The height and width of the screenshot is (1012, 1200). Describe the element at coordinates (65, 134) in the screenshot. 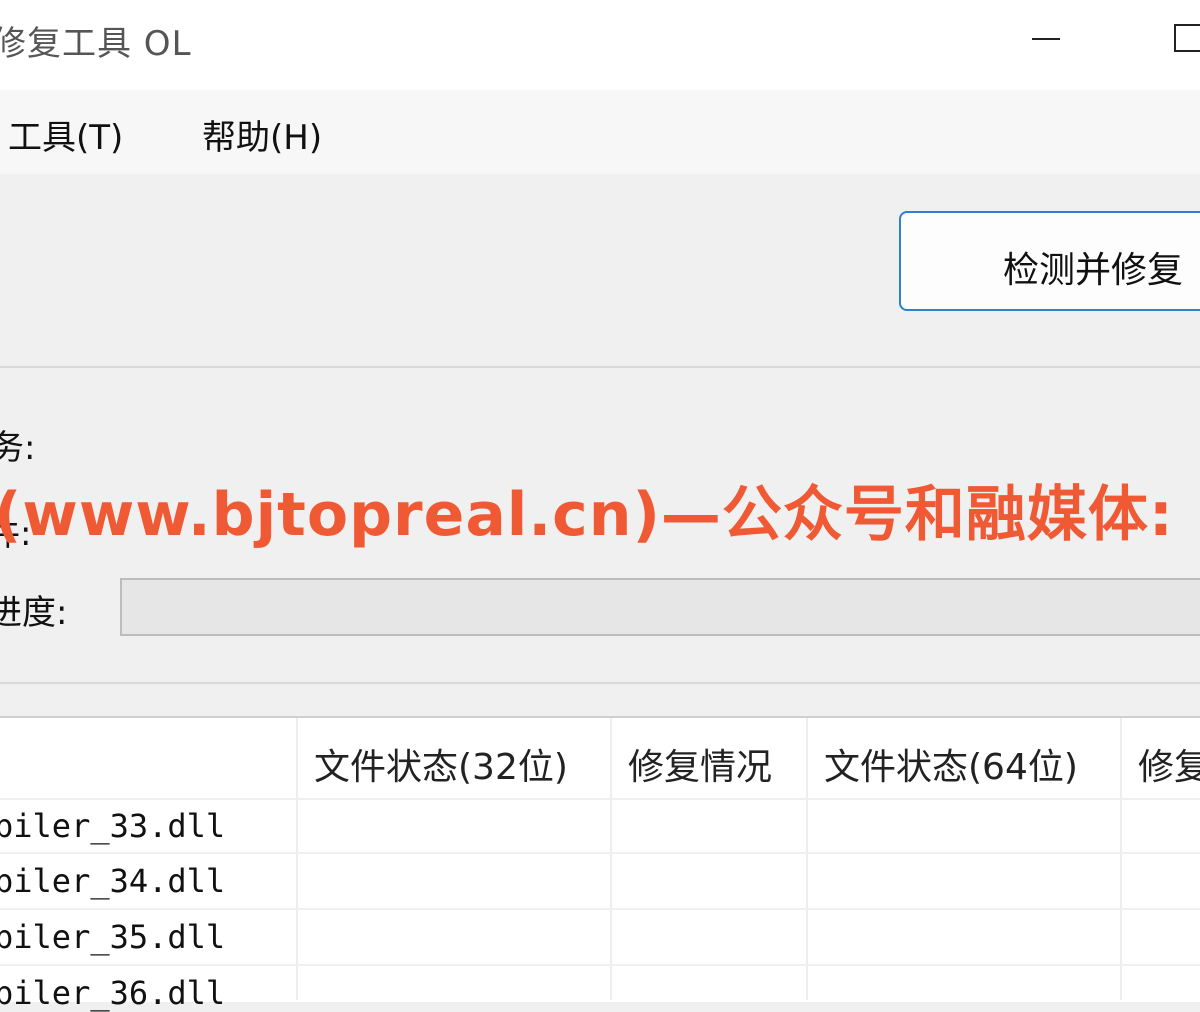

I see `menu-item-tools: 工具(T)` at that location.